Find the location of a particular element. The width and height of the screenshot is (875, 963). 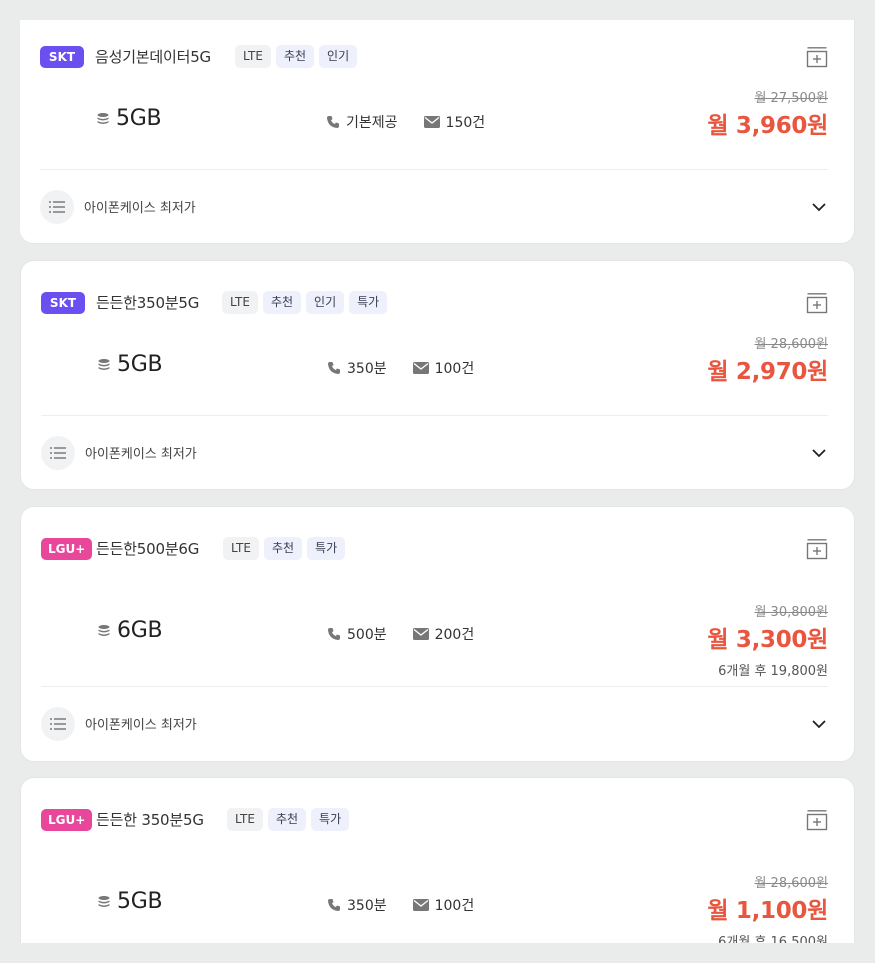

price-block: 월 28,600원 월 1,100원 6개월 후 16,500원 is located at coordinates (767, 907).